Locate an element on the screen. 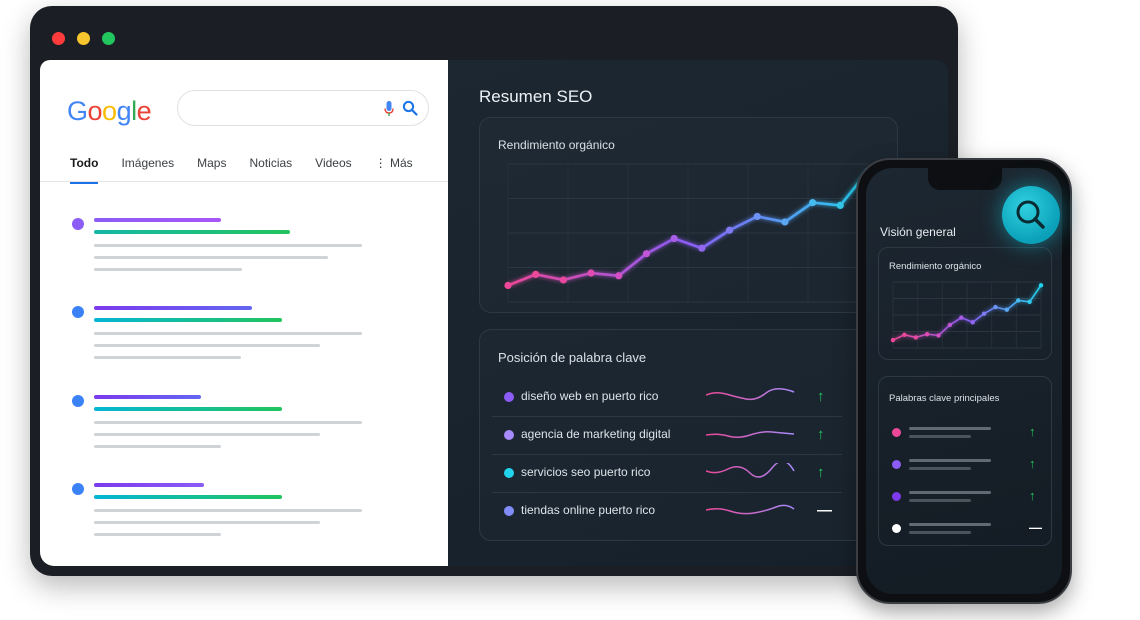  keyword-row: tiendas online puerto rico — is located at coordinates (667, 512).